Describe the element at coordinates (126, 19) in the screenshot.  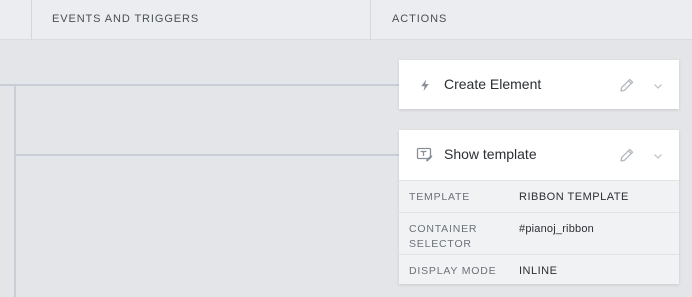
I see `events-and-triggers-heading: EVENTS AND TRIGGERS` at that location.